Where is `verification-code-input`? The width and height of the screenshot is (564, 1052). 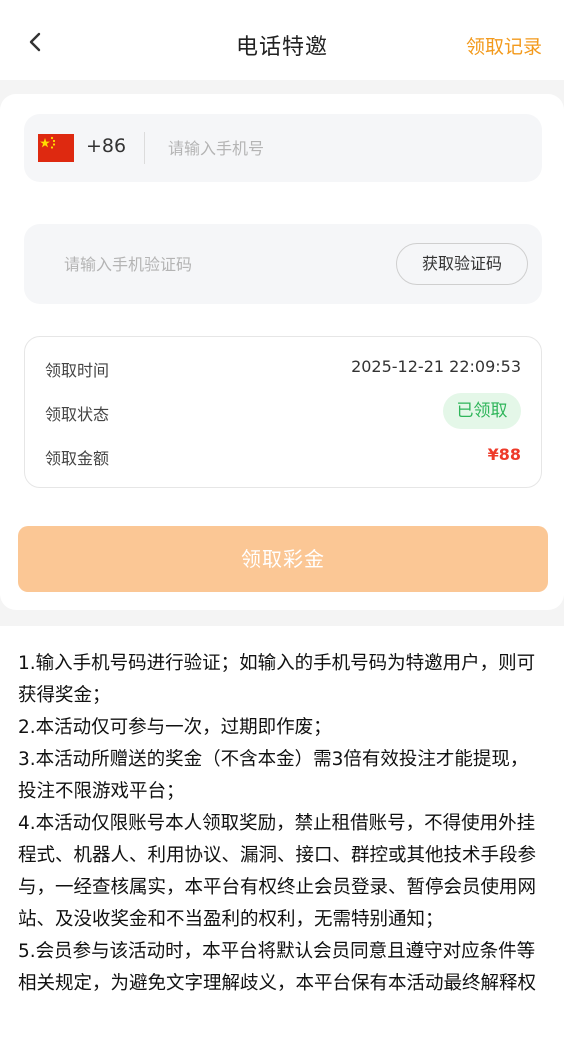
verification-code-input is located at coordinates (224, 264).